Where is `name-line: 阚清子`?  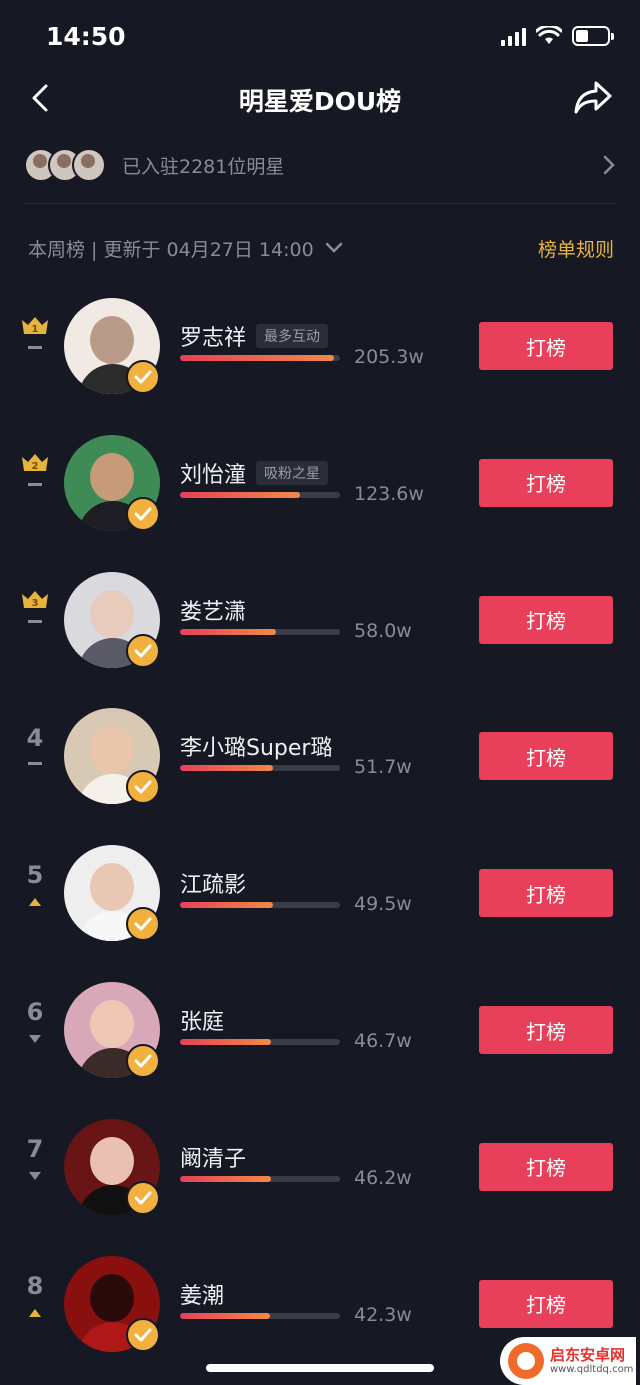 name-line: 阚清子 is located at coordinates (213, 1157).